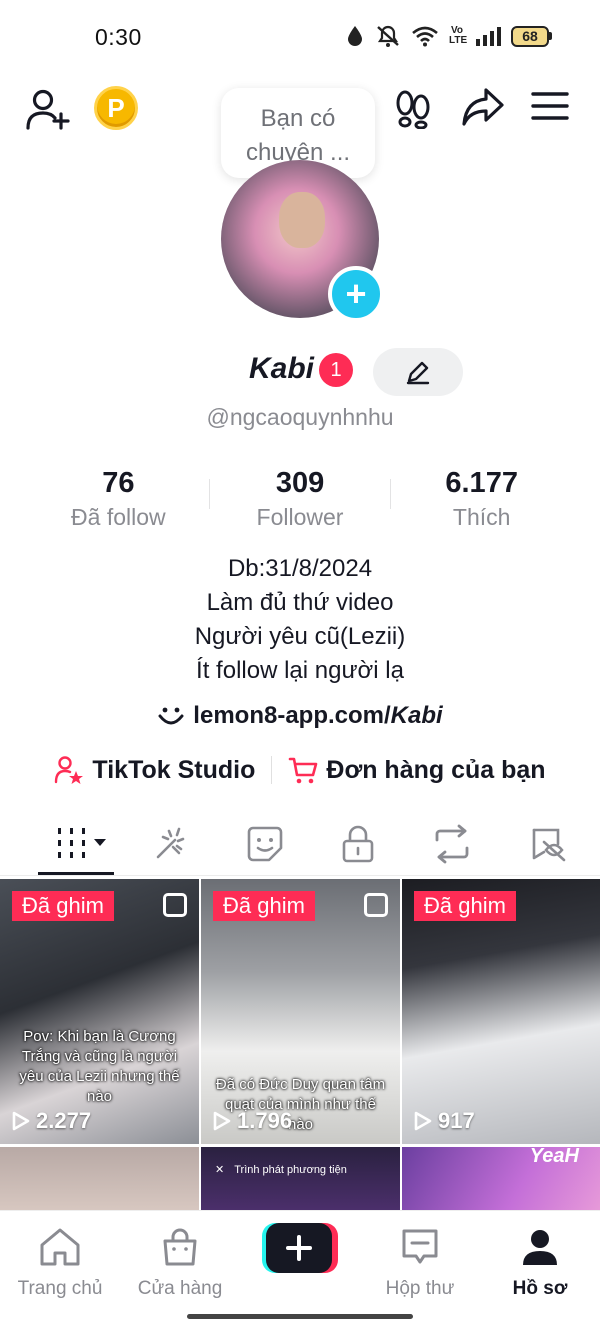  What do you see at coordinates (540, 1247) in the screenshot?
I see `profile-icon` at bounding box center [540, 1247].